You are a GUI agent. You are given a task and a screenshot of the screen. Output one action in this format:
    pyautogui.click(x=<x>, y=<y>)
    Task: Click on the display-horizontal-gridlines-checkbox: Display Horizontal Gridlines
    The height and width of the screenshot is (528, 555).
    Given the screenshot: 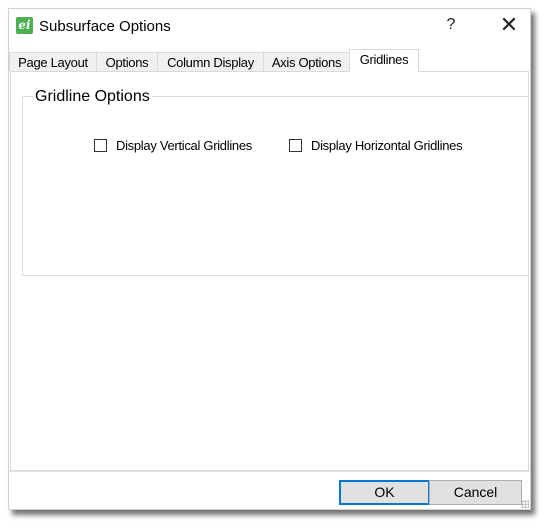 What is the action you would take?
    pyautogui.click(x=376, y=145)
    